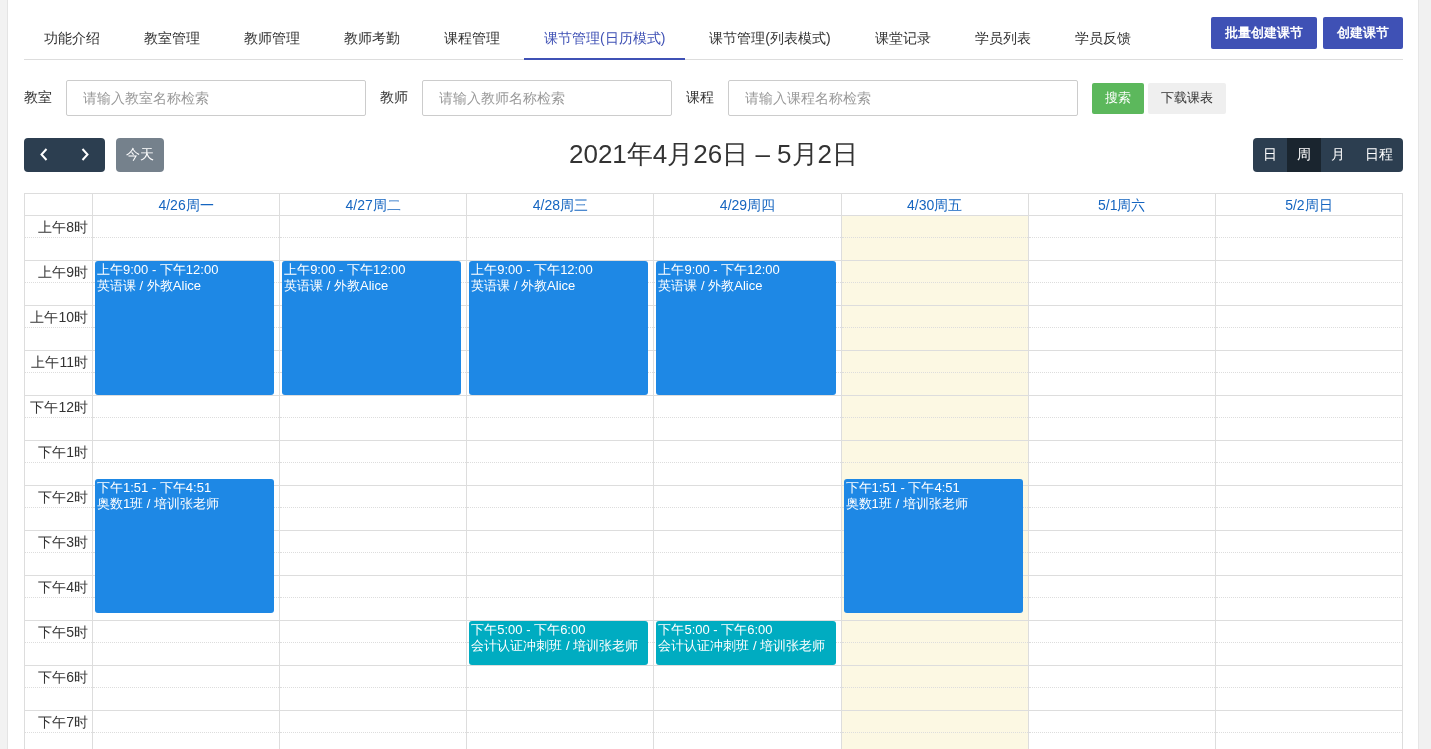  Describe the element at coordinates (63, 542) in the screenshot. I see `time-label: 下午3时` at that location.